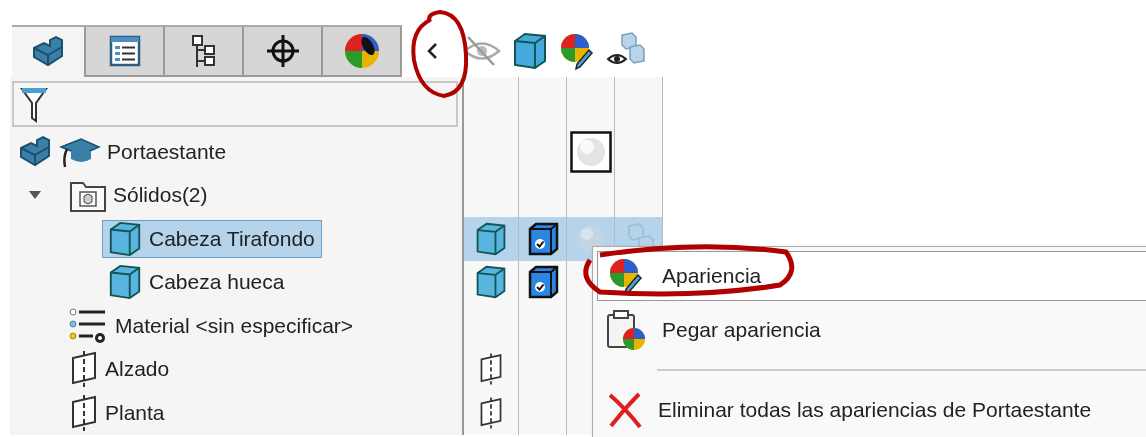  Describe the element at coordinates (135, 412) in the screenshot. I see `tree-item-label: Planta` at that location.